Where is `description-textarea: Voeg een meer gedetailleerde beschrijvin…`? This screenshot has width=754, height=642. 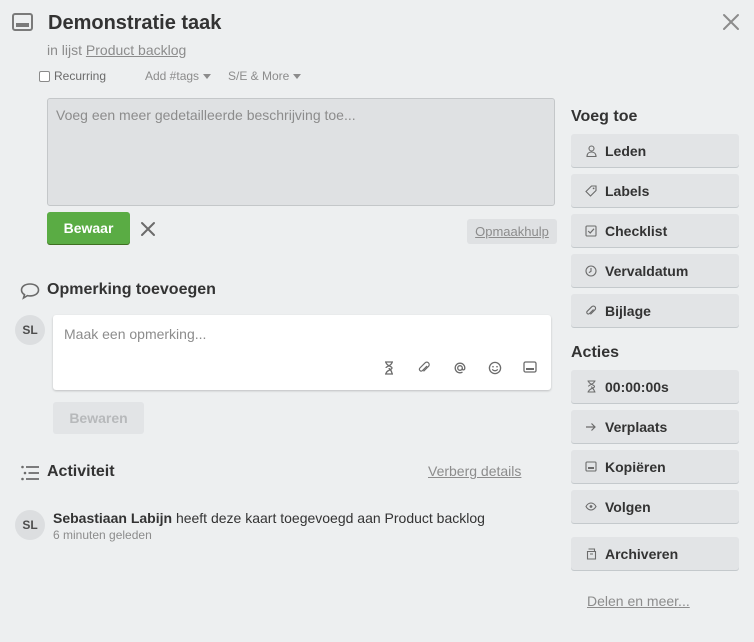 description-textarea: Voeg een meer gedetailleerde beschrijvin… is located at coordinates (301, 152).